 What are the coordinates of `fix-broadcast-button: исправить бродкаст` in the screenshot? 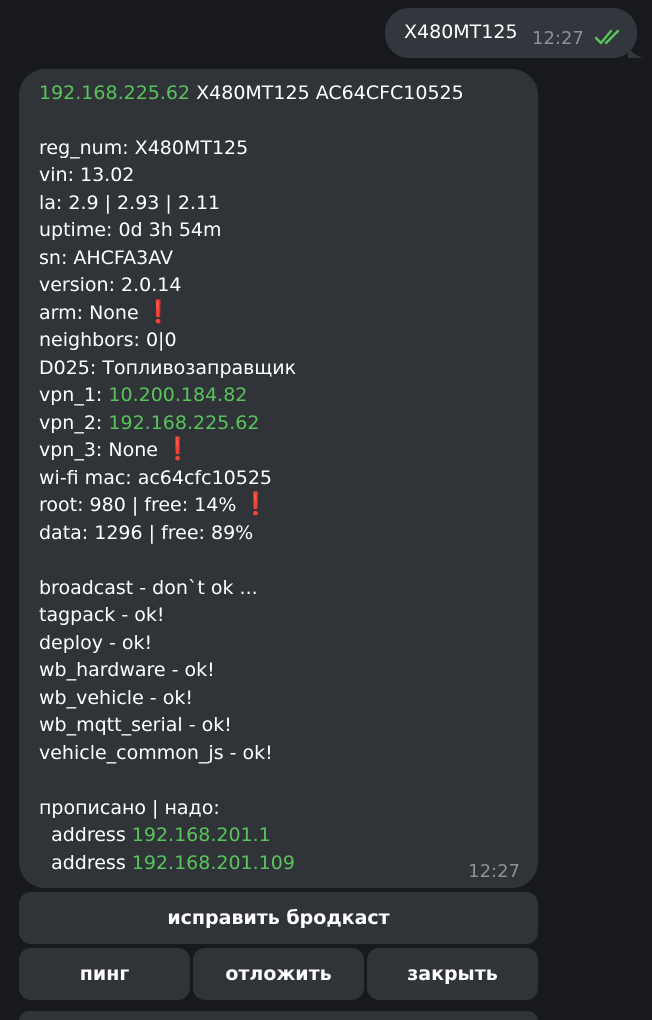 It's located at (278, 918).